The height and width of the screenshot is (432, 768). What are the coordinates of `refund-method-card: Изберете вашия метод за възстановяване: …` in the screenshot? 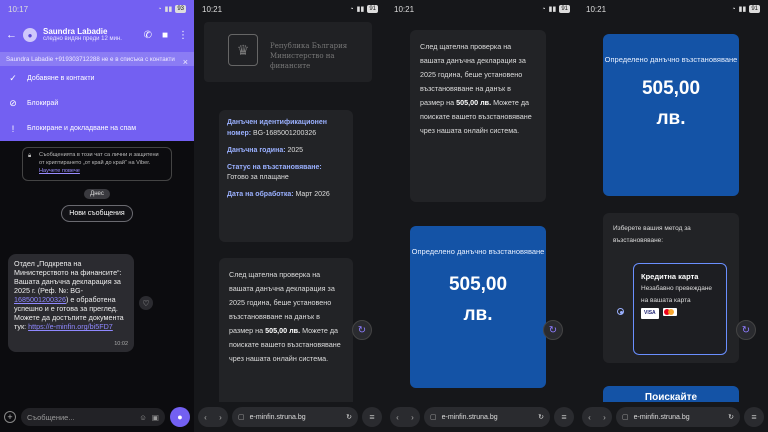 It's located at (671, 288).